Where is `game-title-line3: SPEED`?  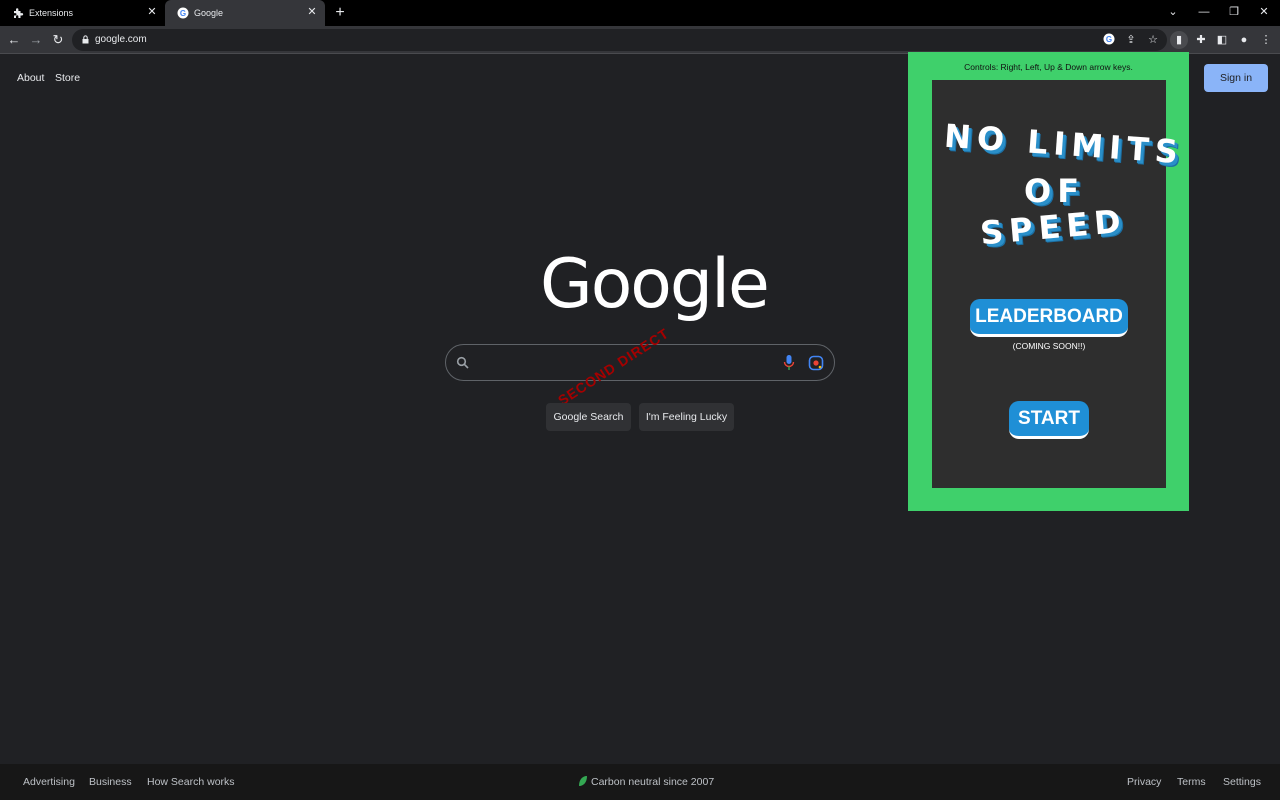
game-title-line3: SPEED is located at coordinates (1053, 227).